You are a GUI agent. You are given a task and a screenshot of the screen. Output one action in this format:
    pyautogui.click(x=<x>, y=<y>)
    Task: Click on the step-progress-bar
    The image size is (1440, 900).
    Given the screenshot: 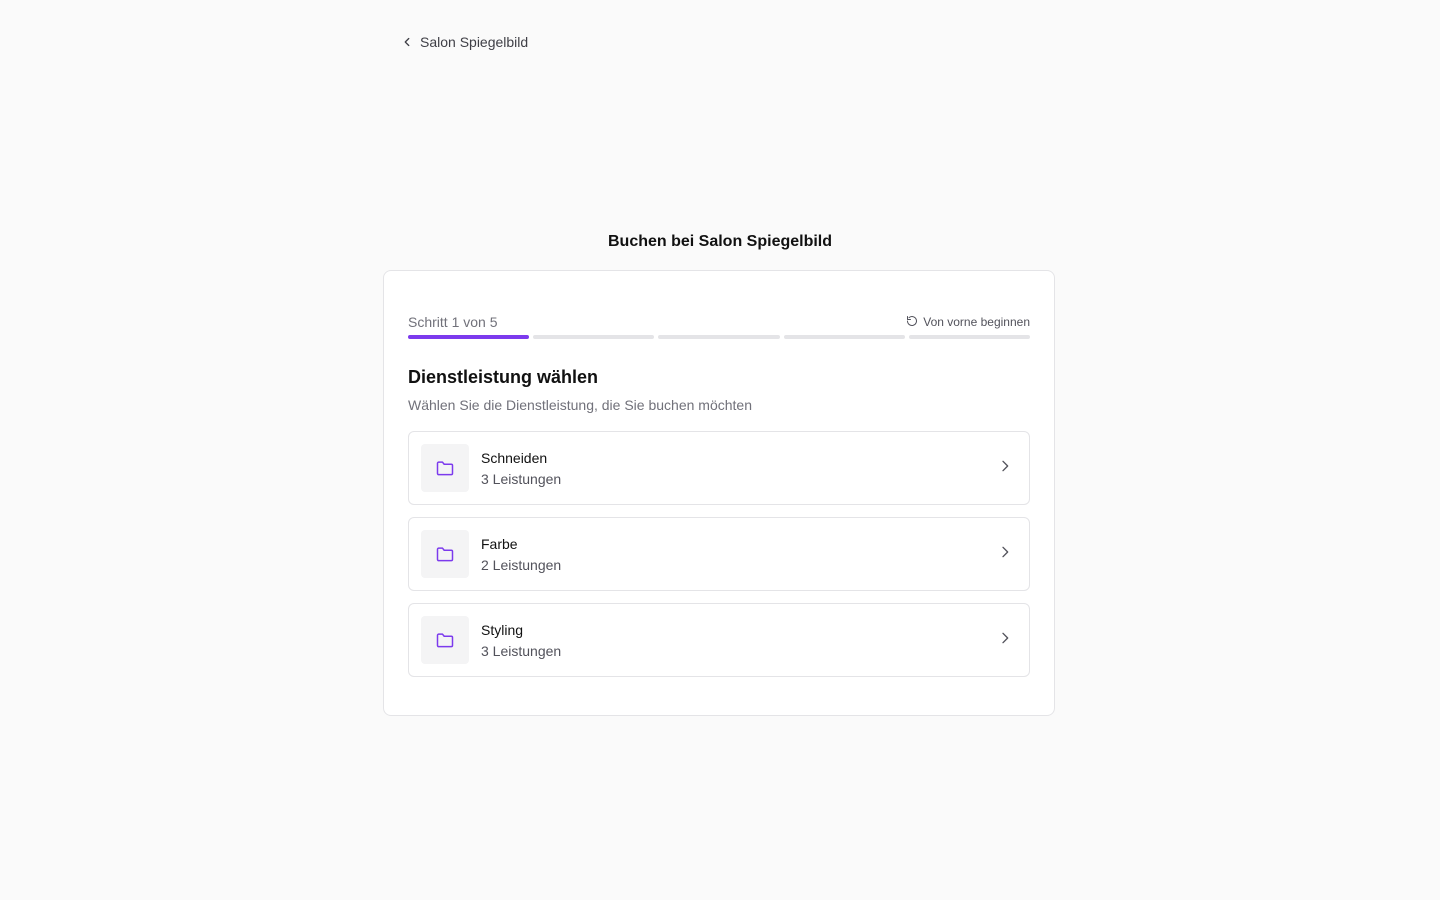 What is the action you would take?
    pyautogui.click(x=719, y=337)
    